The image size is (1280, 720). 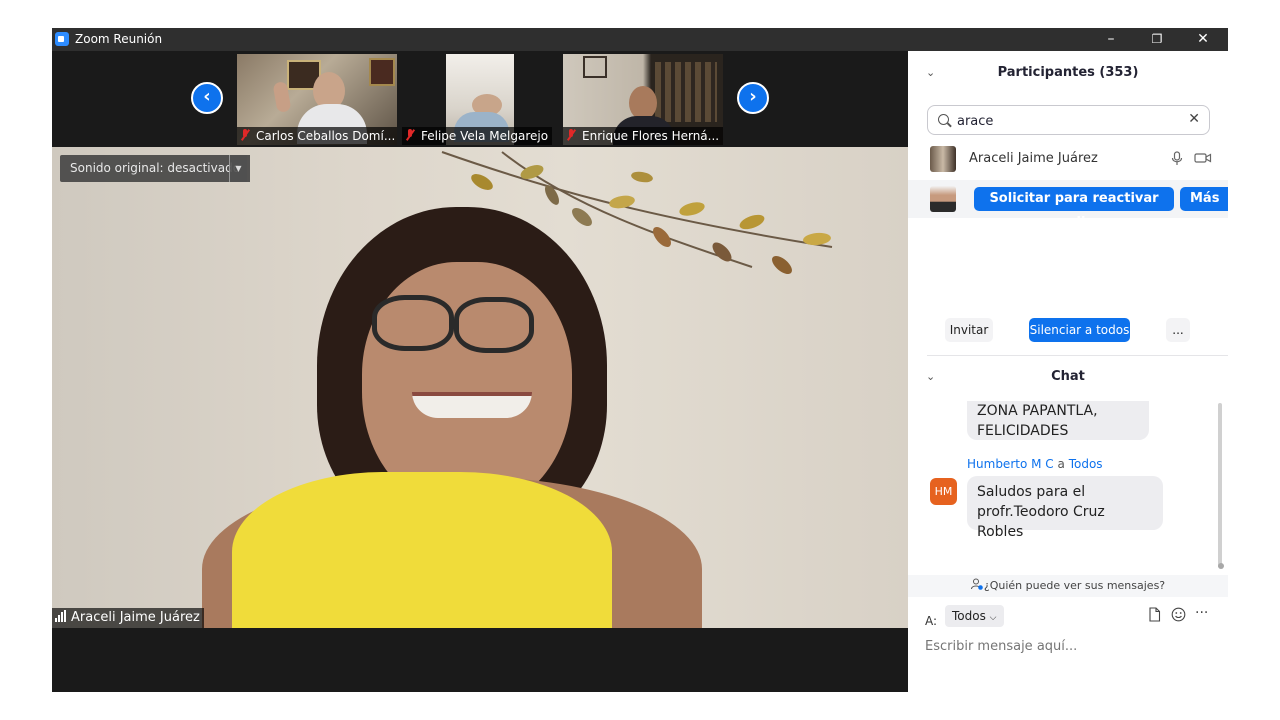 What do you see at coordinates (1077, 355) in the screenshot?
I see `section-divider` at bounding box center [1077, 355].